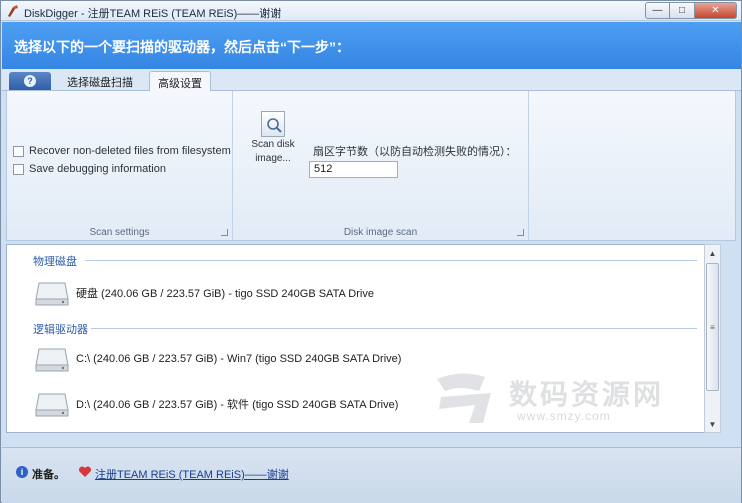  I want to click on help-menu-button: ?, so click(30, 81).